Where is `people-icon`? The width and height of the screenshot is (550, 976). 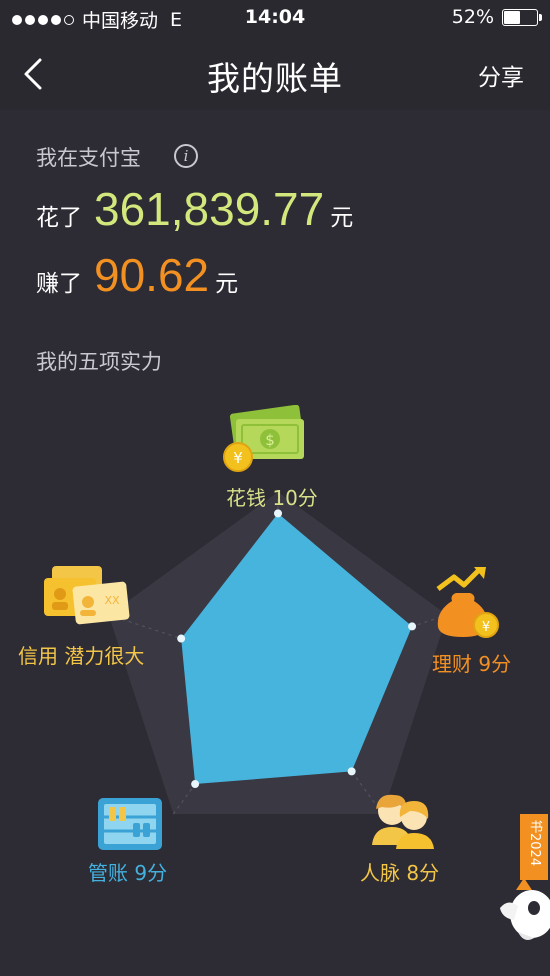
people-icon is located at coordinates (403, 821).